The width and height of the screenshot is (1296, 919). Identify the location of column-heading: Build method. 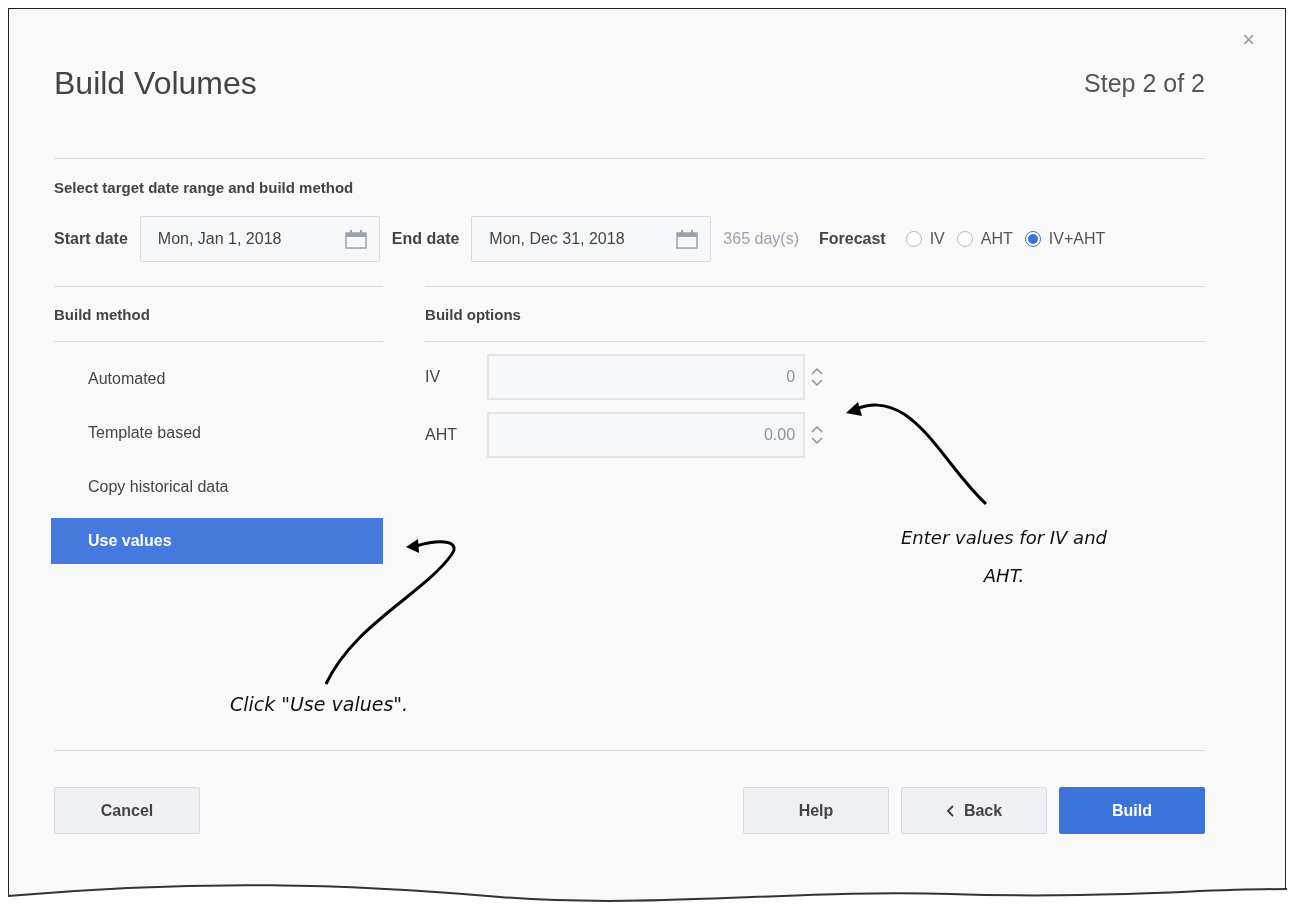
(102, 314).